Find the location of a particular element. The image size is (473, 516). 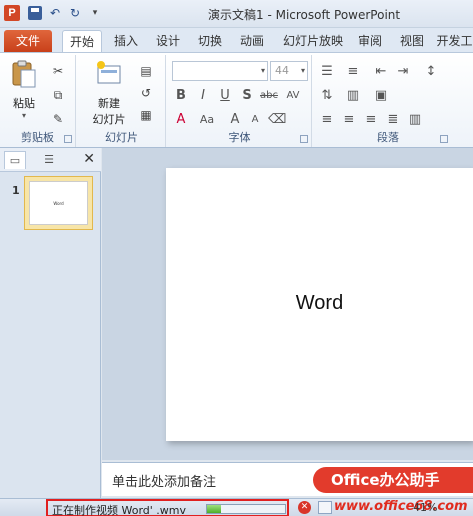

slides-group: 新建 幻灯片 ▤ ↺ ▦ 幻灯片 is located at coordinates (122, 101).